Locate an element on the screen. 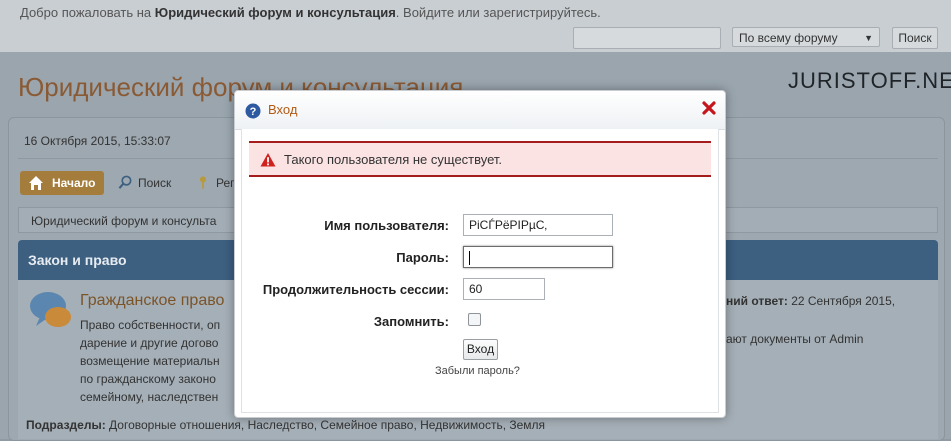  error-alert: Такого пользователя не существует. is located at coordinates (480, 159).